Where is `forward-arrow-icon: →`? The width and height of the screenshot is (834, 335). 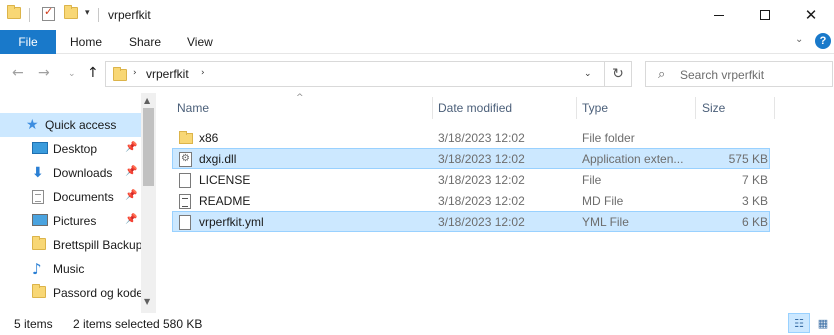
forward-arrow-icon: → is located at coordinates (44, 73).